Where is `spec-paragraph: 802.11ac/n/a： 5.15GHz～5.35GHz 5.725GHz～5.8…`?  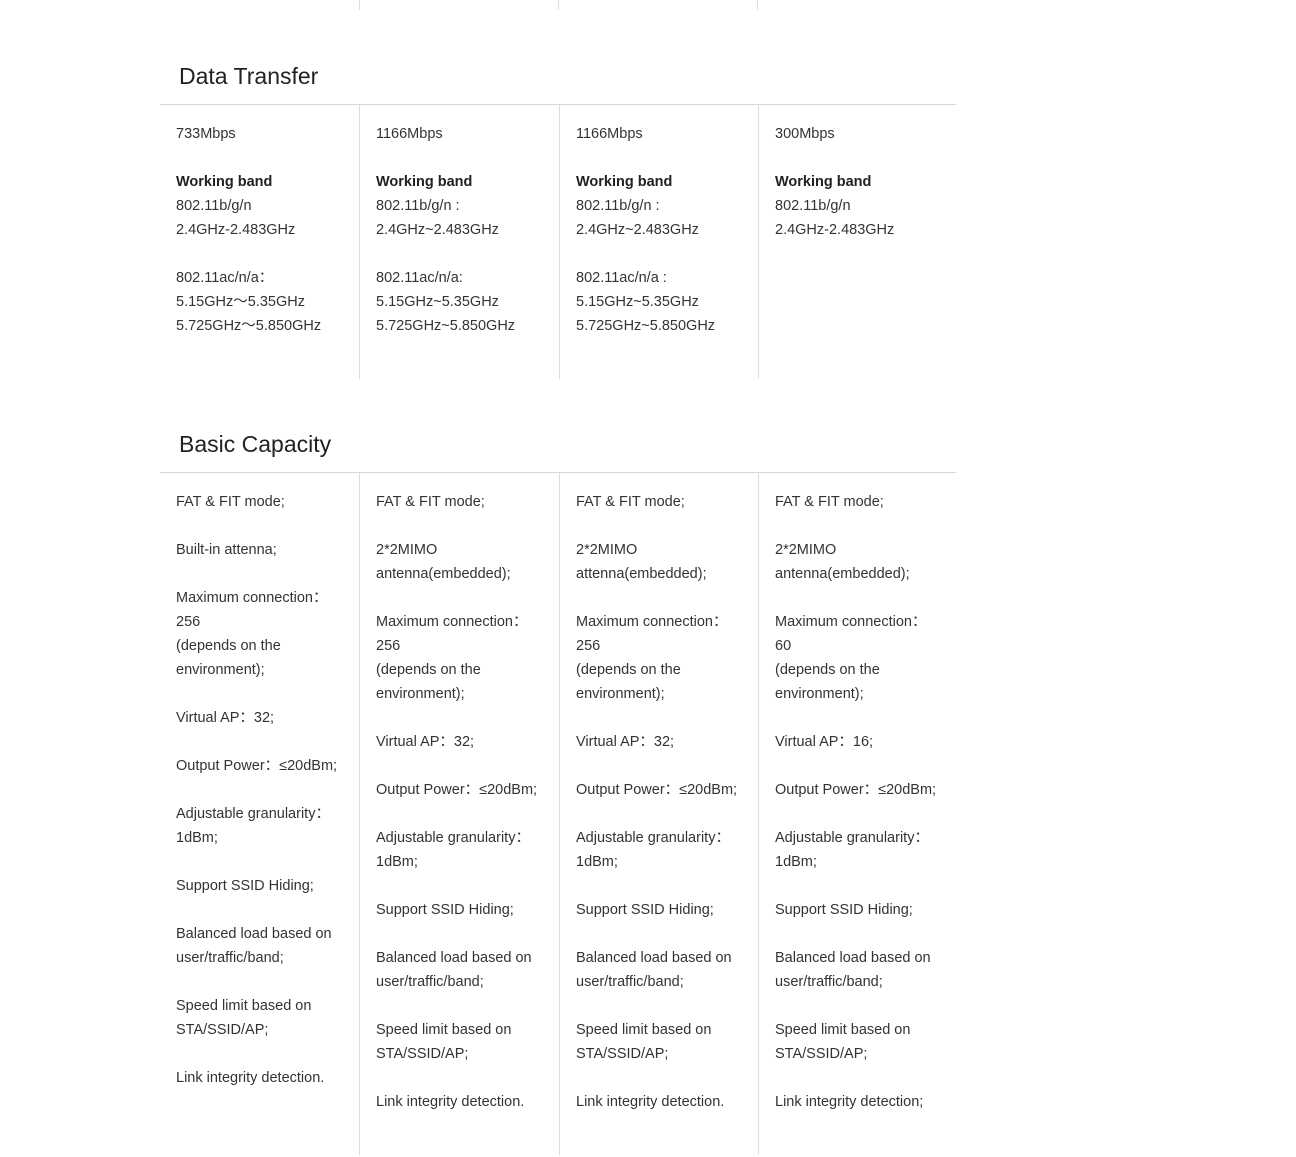 spec-paragraph: 802.11ac/n/a： 5.15GHz～5.35GHz 5.725GHz～5.8… is located at coordinates (263, 302).